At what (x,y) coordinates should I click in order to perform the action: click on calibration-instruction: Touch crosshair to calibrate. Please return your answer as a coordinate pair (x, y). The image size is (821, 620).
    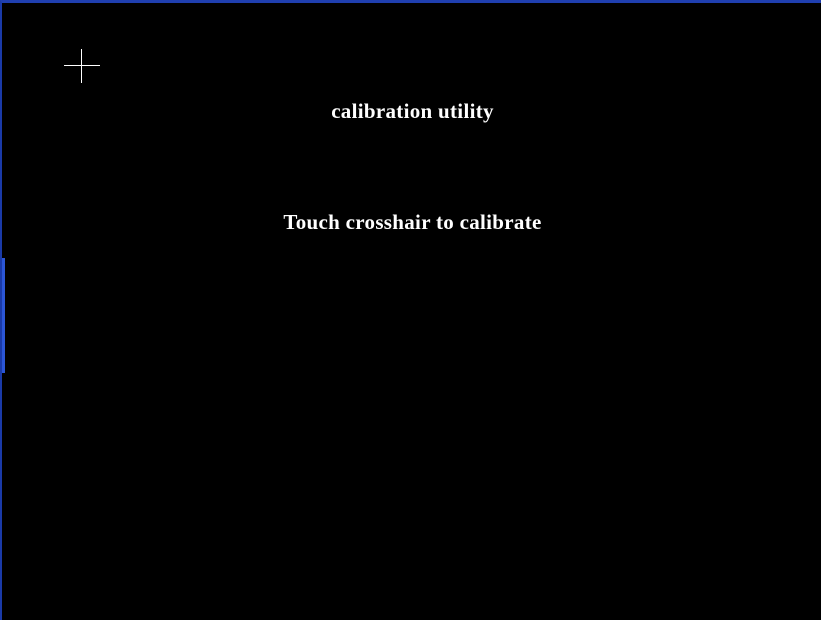
    Looking at the image, I should click on (412, 222).